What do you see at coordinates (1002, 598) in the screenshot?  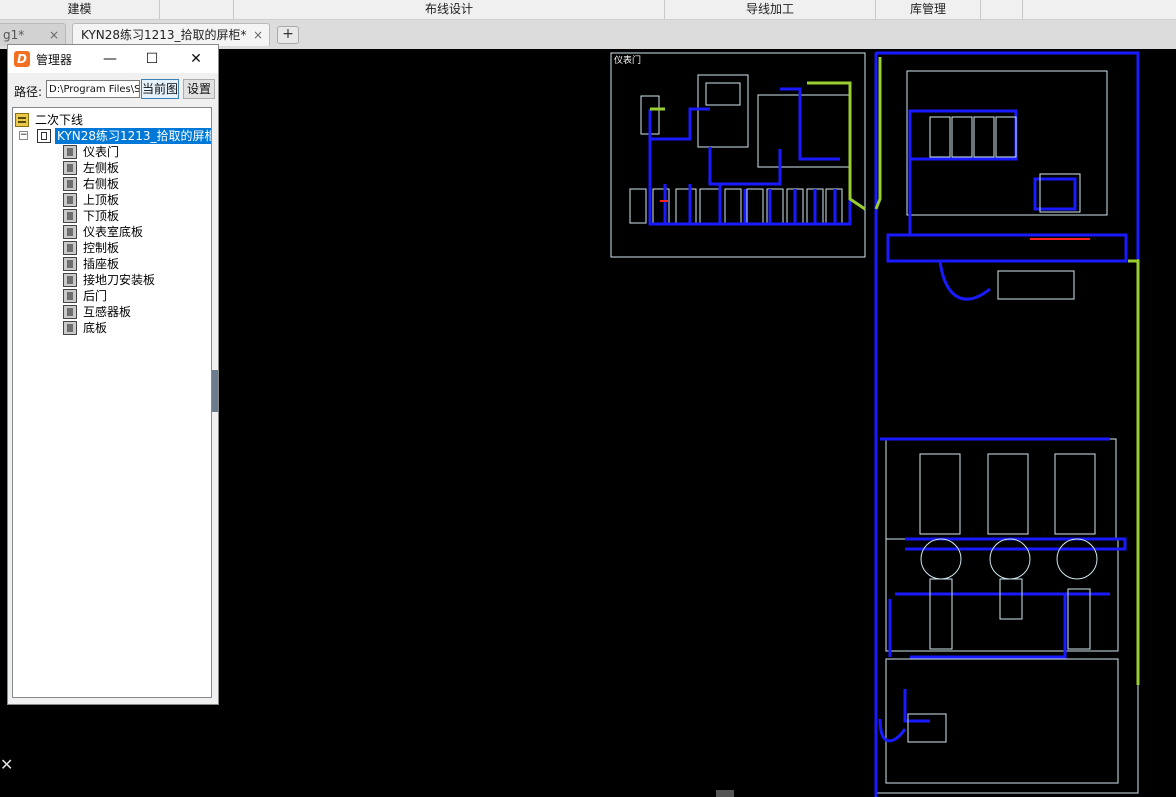 I see `current-transformers` at bounding box center [1002, 598].